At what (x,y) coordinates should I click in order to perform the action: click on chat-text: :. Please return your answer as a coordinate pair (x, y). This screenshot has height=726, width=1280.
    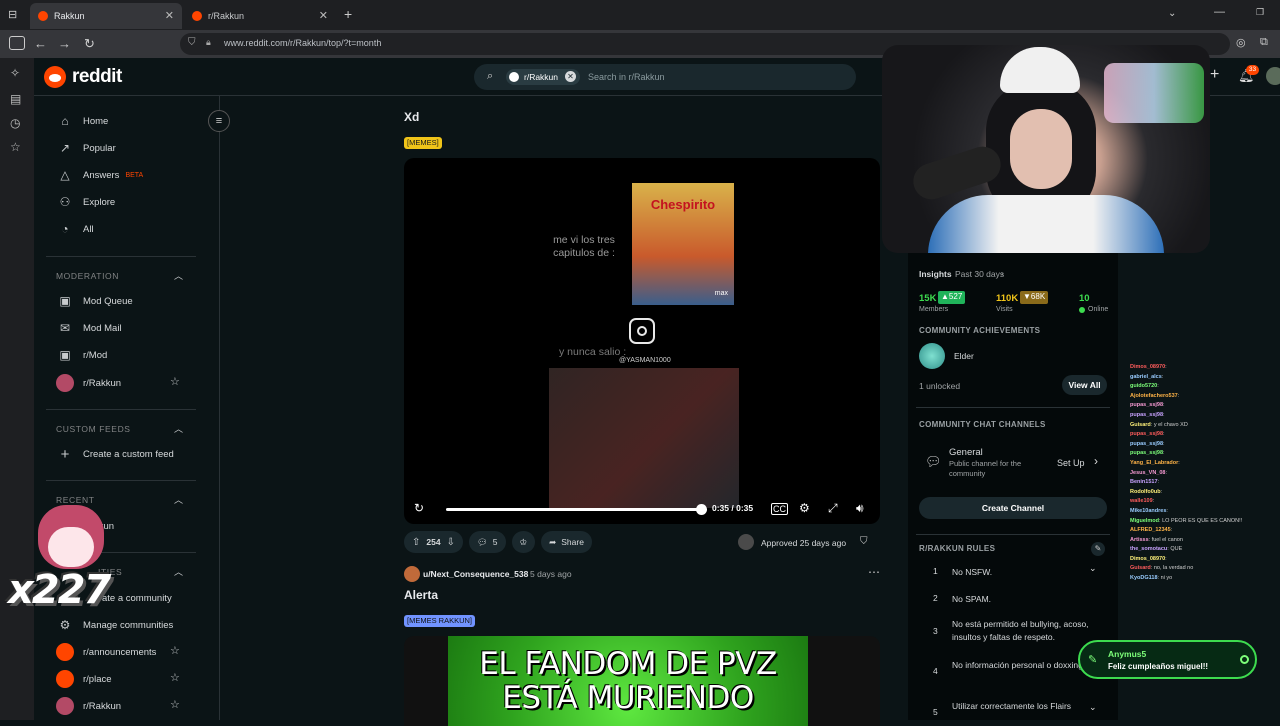
    Looking at the image, I should click on (1164, 405).